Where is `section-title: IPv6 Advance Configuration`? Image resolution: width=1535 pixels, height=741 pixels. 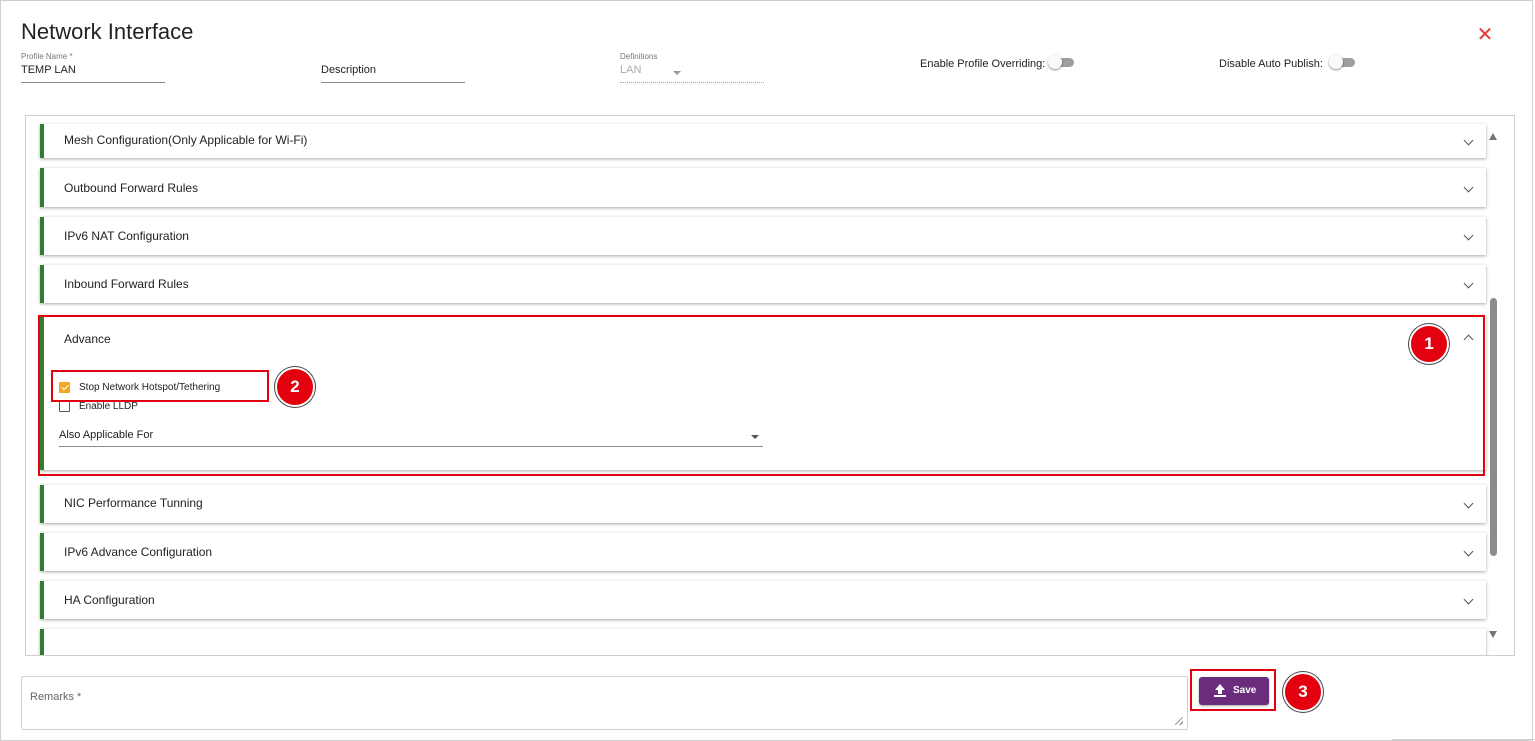
section-title: IPv6 Advance Configuration is located at coordinates (138, 552).